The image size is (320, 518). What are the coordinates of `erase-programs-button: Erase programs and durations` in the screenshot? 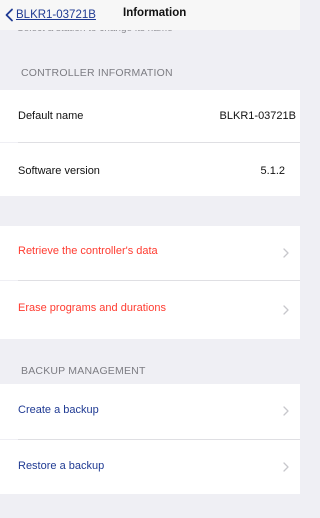 It's located at (150, 310).